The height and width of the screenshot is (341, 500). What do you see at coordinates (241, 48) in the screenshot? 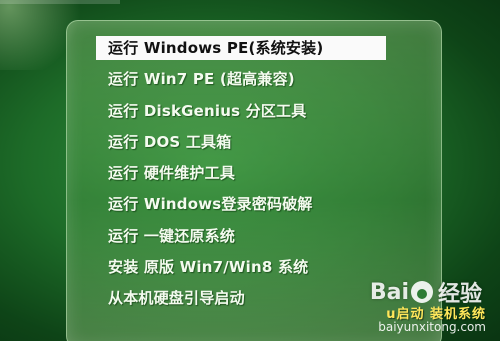
I see `menu-item-windows-pe: 运行 Windows PE(系统安装)` at bounding box center [241, 48].